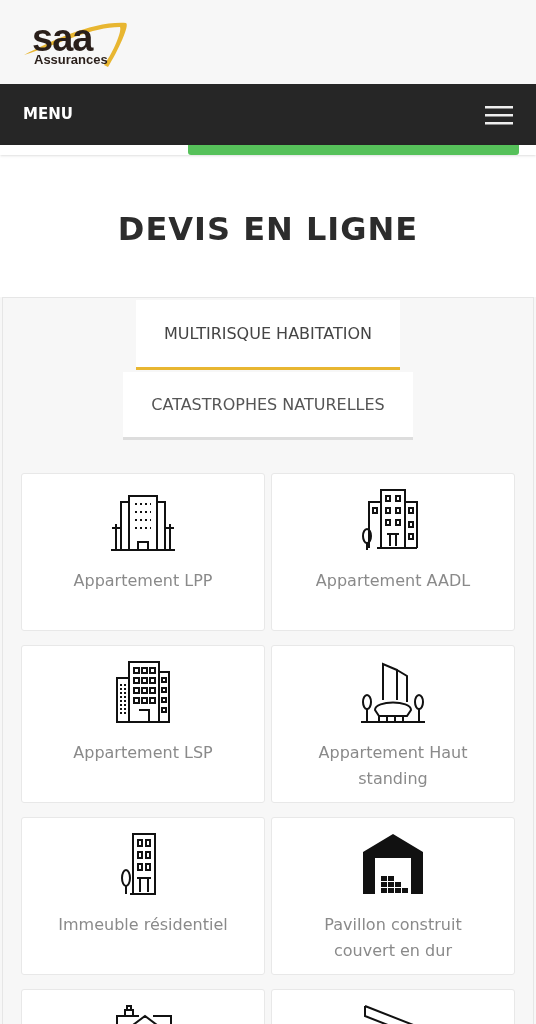  Describe the element at coordinates (268, 406) in the screenshot. I see `tab: CATASTROPHES NATURELLES` at that location.